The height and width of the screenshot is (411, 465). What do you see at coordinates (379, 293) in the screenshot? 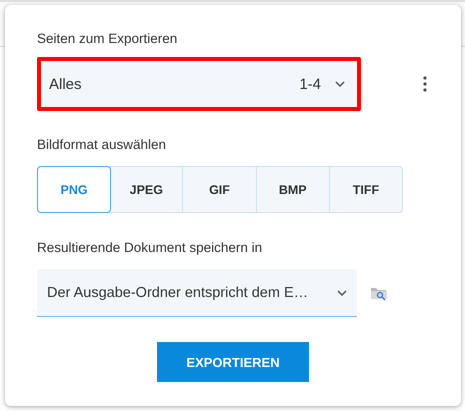
I see `folder-search-icon` at bounding box center [379, 293].